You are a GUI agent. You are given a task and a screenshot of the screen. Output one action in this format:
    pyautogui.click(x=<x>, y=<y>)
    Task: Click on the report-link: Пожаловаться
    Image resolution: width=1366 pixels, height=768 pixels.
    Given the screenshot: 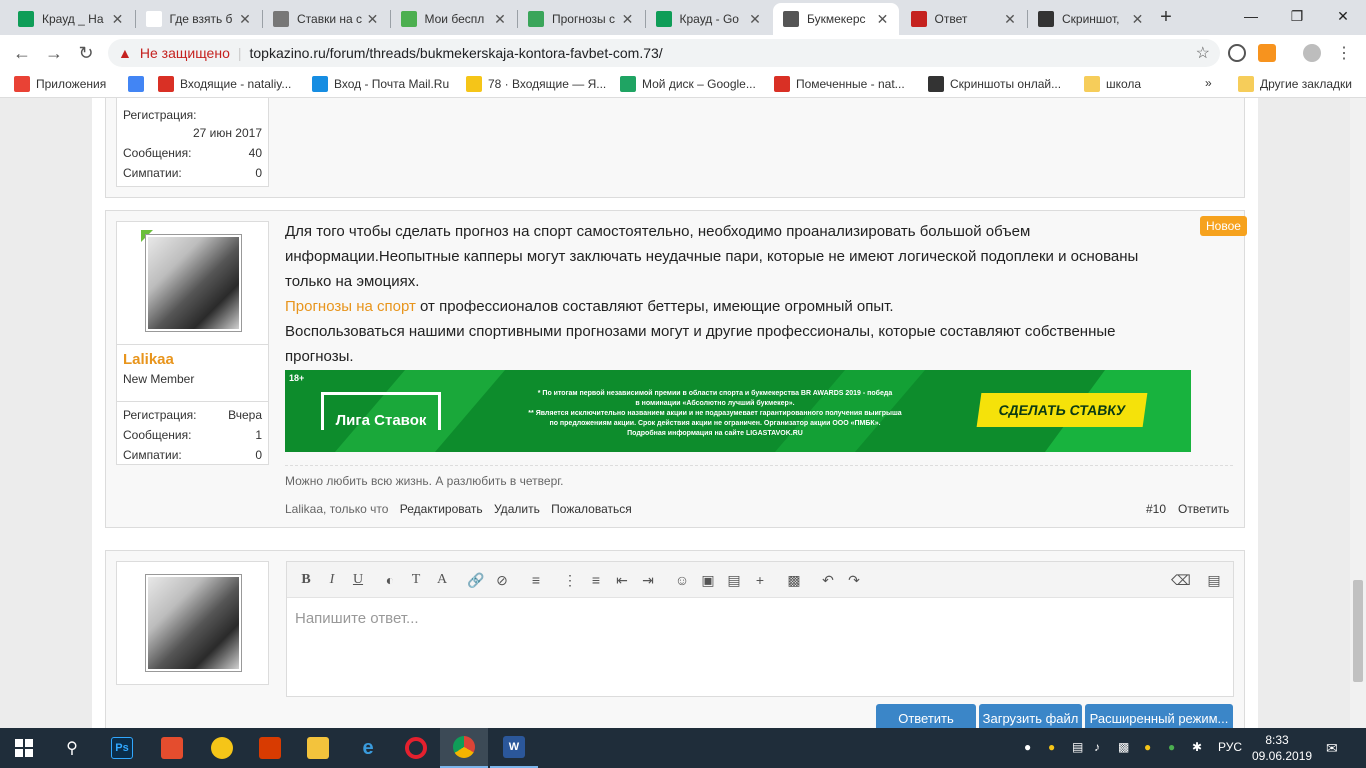 What is the action you would take?
    pyautogui.click(x=591, y=509)
    